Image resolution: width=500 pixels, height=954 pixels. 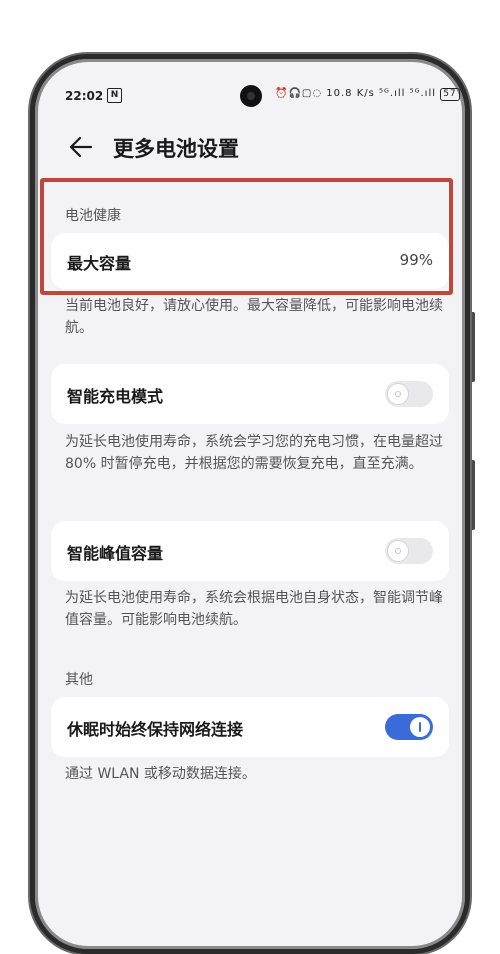 I want to click on section-label-other: 其他, so click(x=79, y=680).